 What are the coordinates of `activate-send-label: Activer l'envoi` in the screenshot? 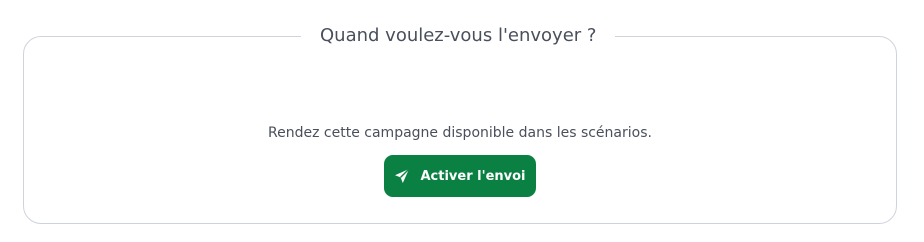 It's located at (473, 176).